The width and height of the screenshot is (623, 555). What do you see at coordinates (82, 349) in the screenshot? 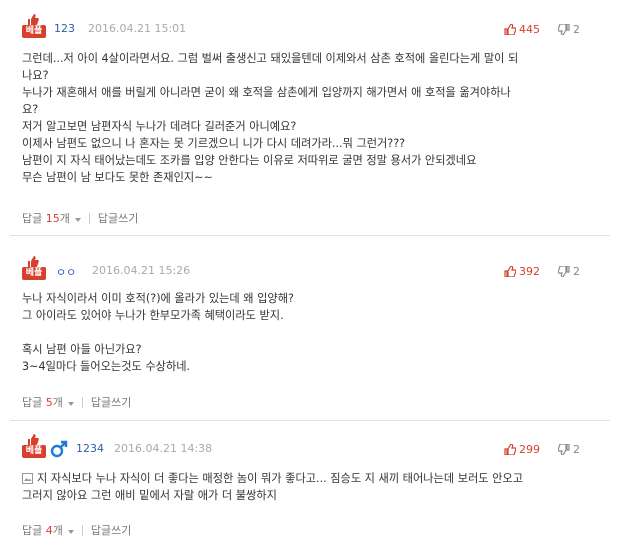
I see `comment-line: 혹시 남편 아들 아닌가요?` at bounding box center [82, 349].